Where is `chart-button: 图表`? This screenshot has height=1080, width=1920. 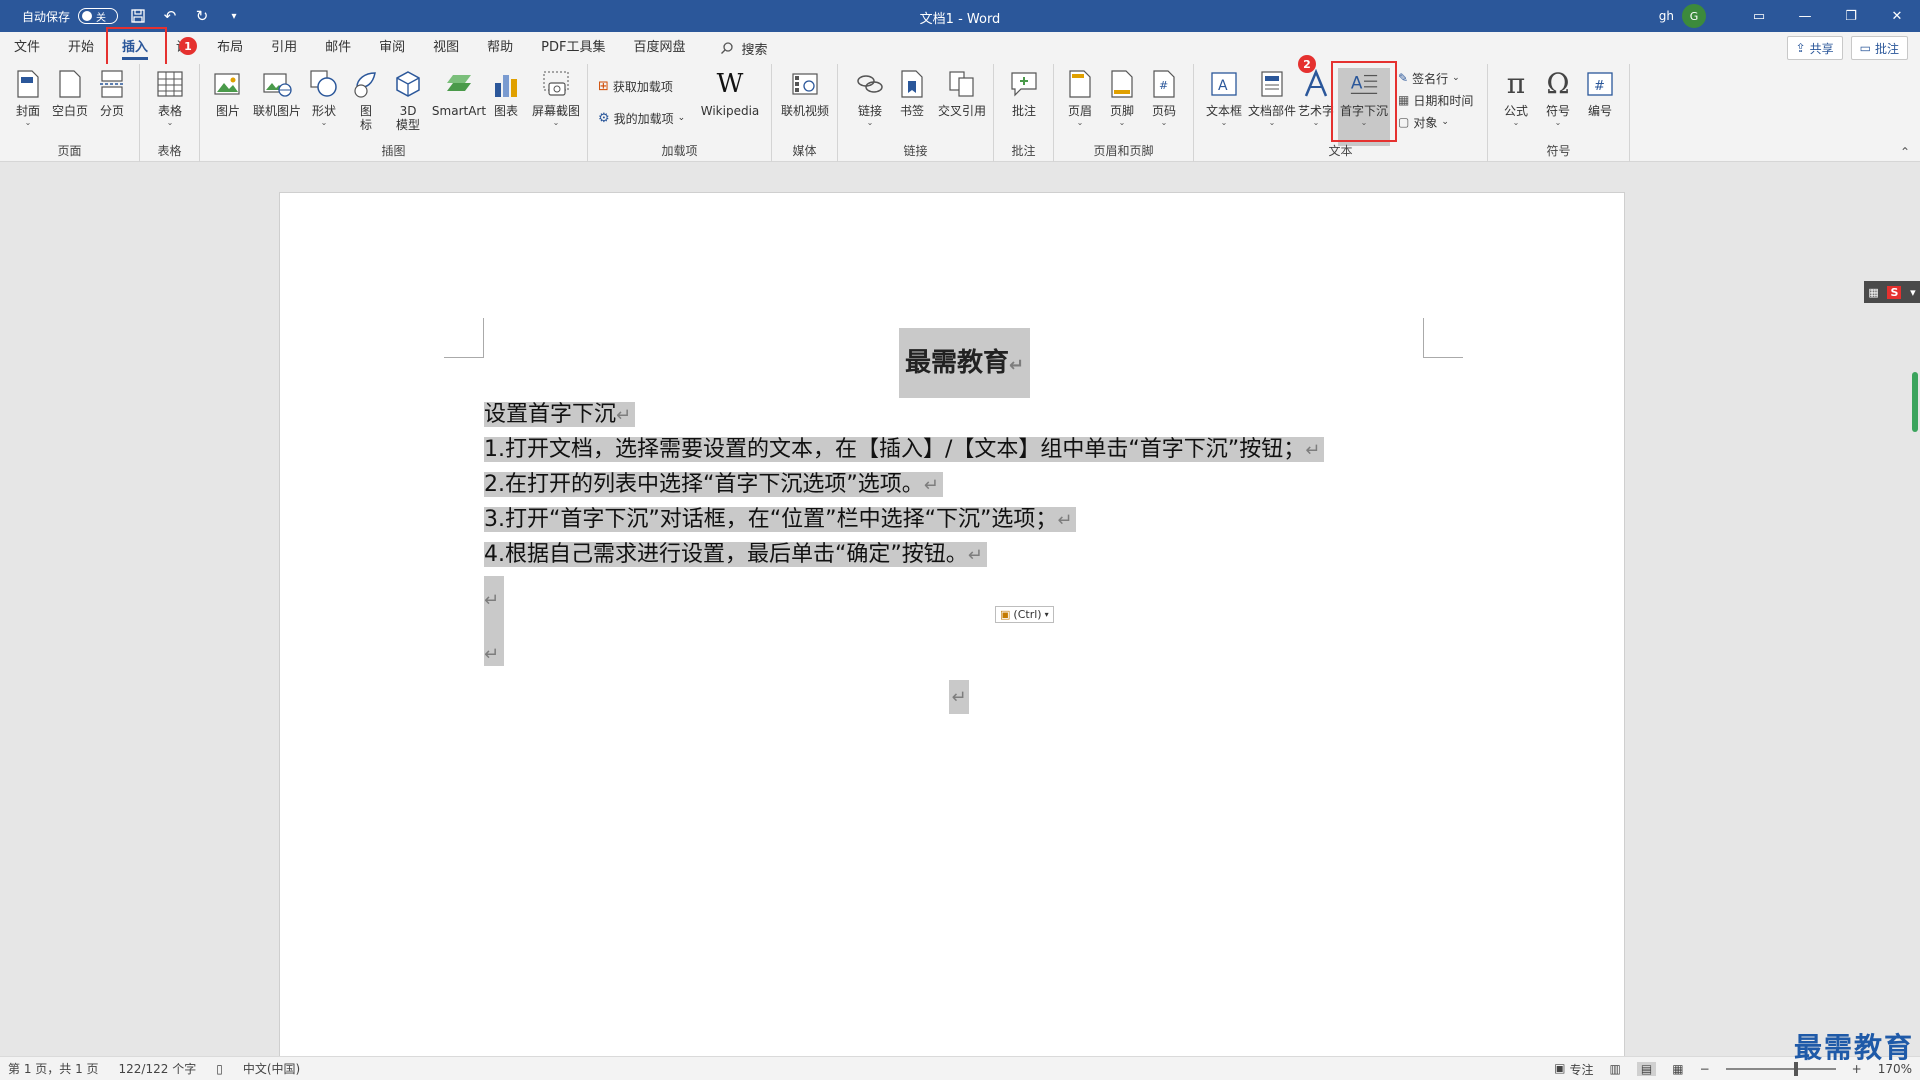 chart-button: 图表 is located at coordinates (506, 93).